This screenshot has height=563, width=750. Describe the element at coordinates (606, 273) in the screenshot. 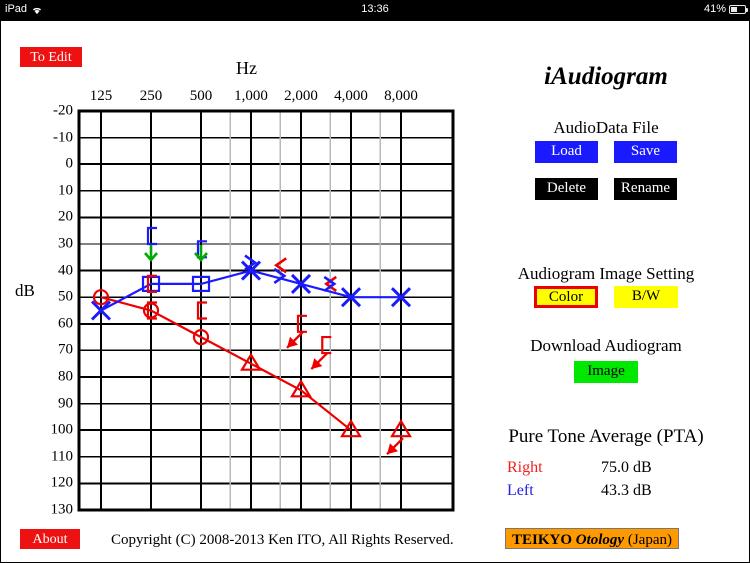

I see `image-setting-heading: Audiogram Image Setting` at that location.